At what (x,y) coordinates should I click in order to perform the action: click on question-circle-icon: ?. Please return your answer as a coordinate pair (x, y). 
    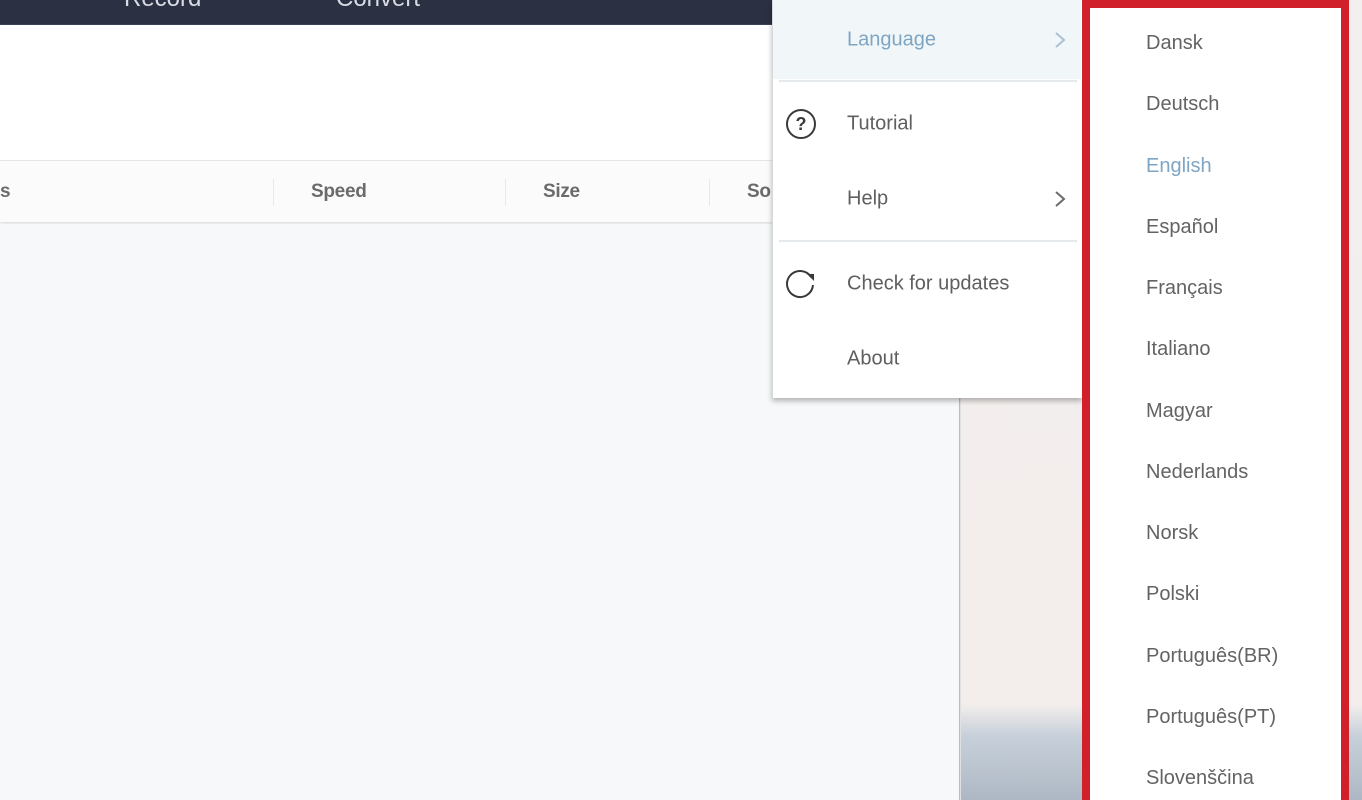
    Looking at the image, I should click on (801, 124).